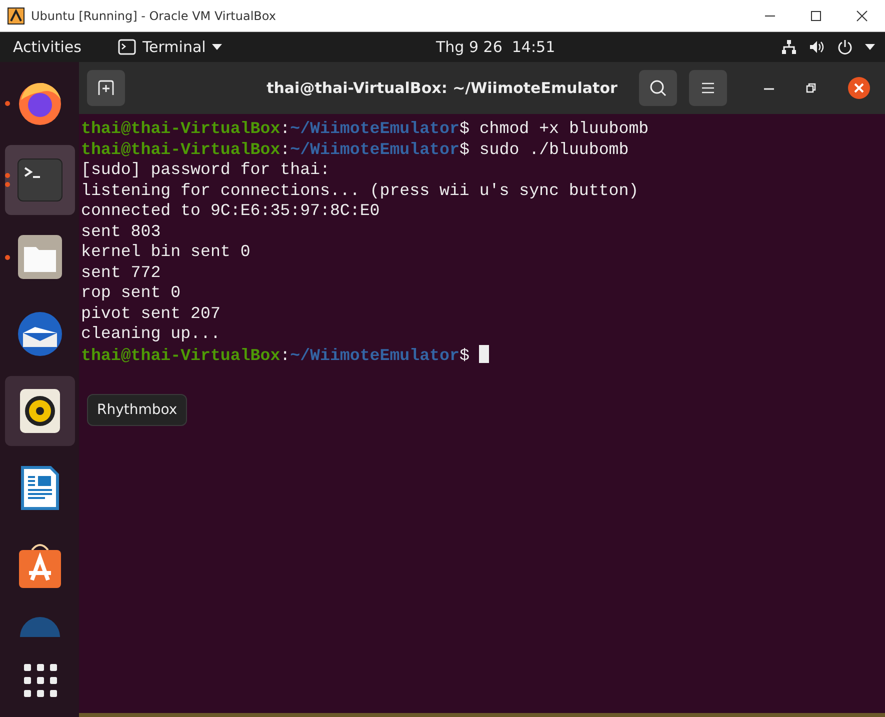 Image resolution: width=885 pixels, height=717 pixels. Describe the element at coordinates (365, 129) in the screenshot. I see `prompt-line: thai@thai-VirtualBox:~/WiimoteEmulator$ chmod +x bluubomb` at that location.